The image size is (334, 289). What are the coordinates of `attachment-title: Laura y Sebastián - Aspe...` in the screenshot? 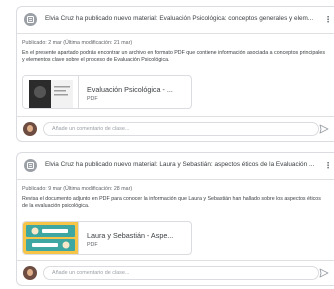 It's located at (130, 235).